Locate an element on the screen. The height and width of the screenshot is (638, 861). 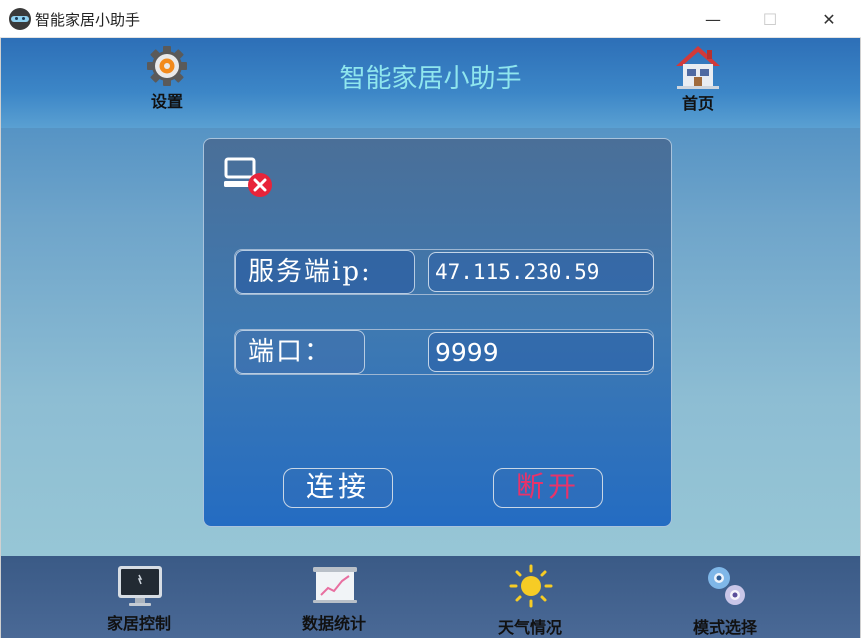
port-row: 端口： is located at coordinates (444, 352).